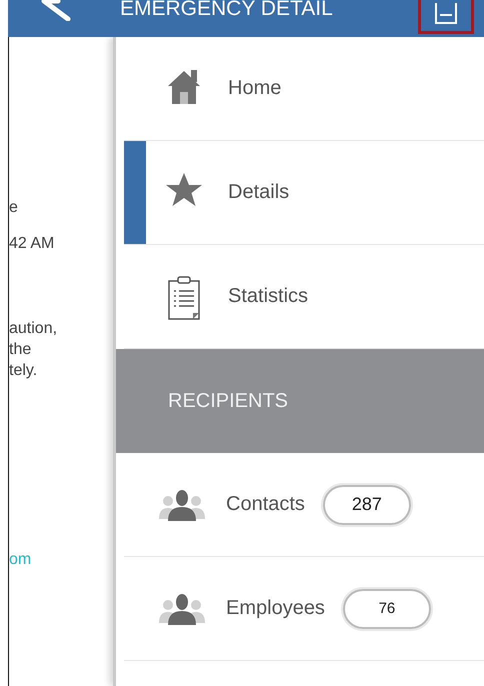 The width and height of the screenshot is (484, 686). Describe the element at coordinates (366, 504) in the screenshot. I see `count-badge: 287` at that location.